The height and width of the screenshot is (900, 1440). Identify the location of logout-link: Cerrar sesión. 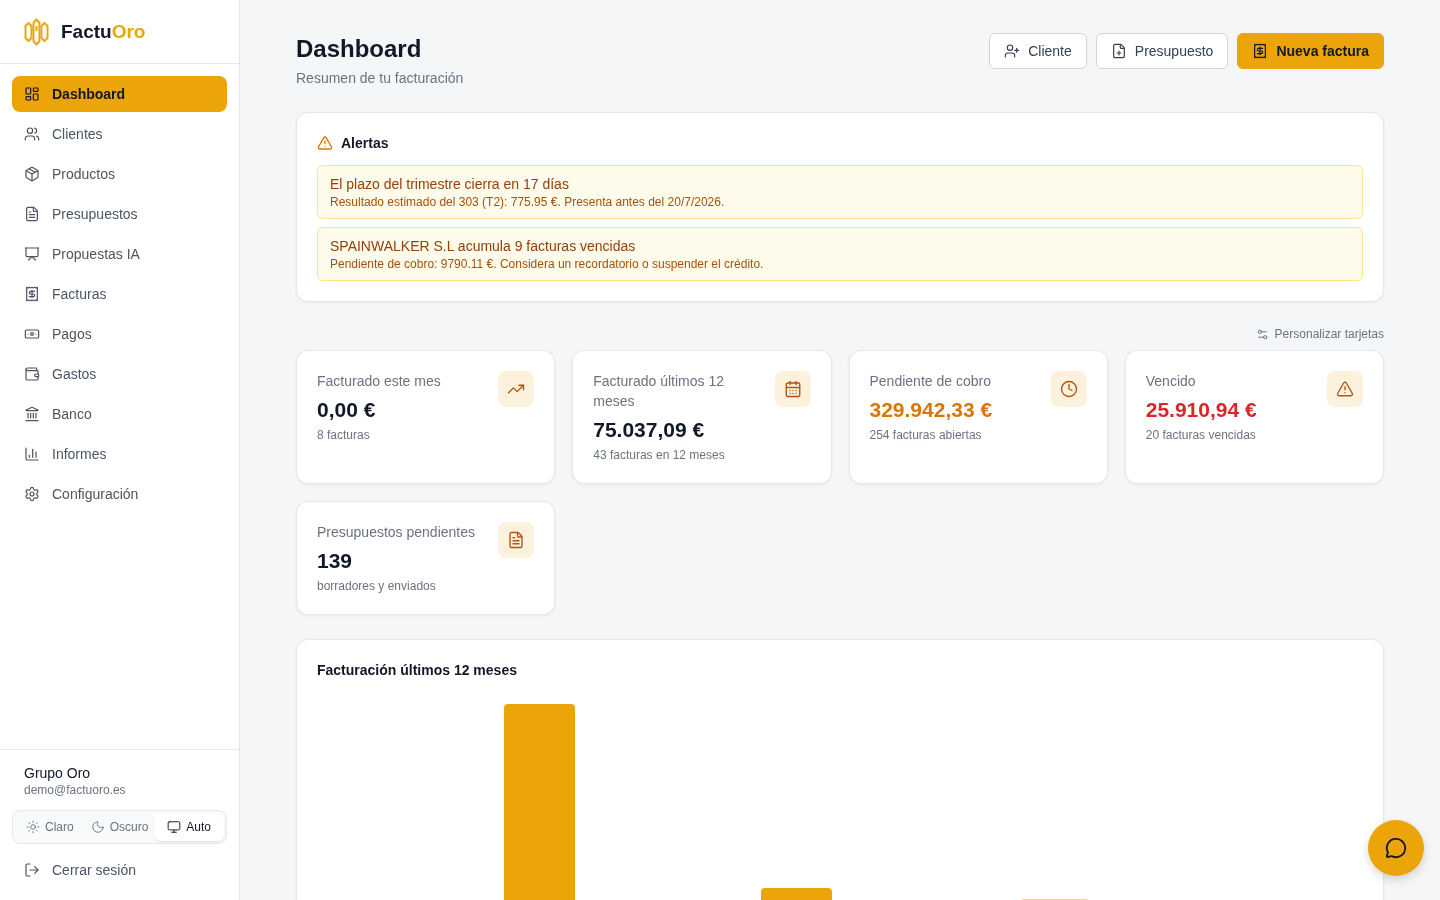
(119, 870).